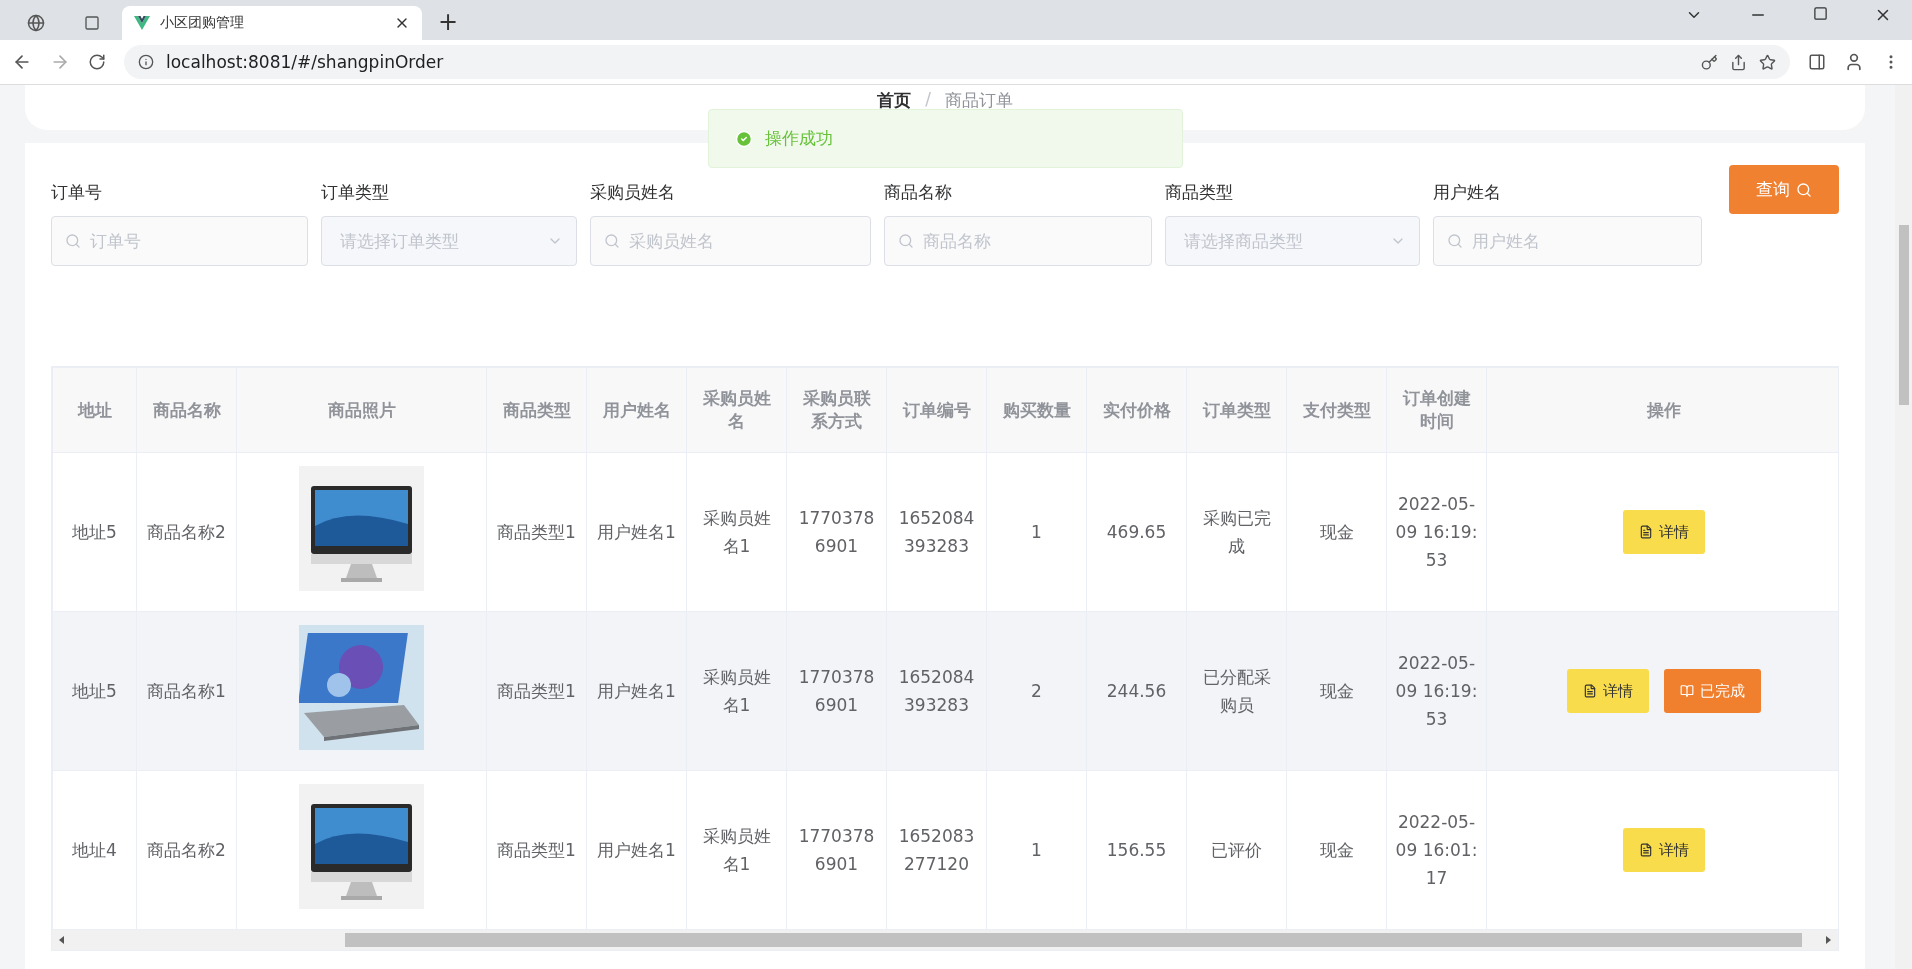 The image size is (1912, 969). Describe the element at coordinates (1136, 691) in the screenshot. I see `table-cell: 244.56` at that location.